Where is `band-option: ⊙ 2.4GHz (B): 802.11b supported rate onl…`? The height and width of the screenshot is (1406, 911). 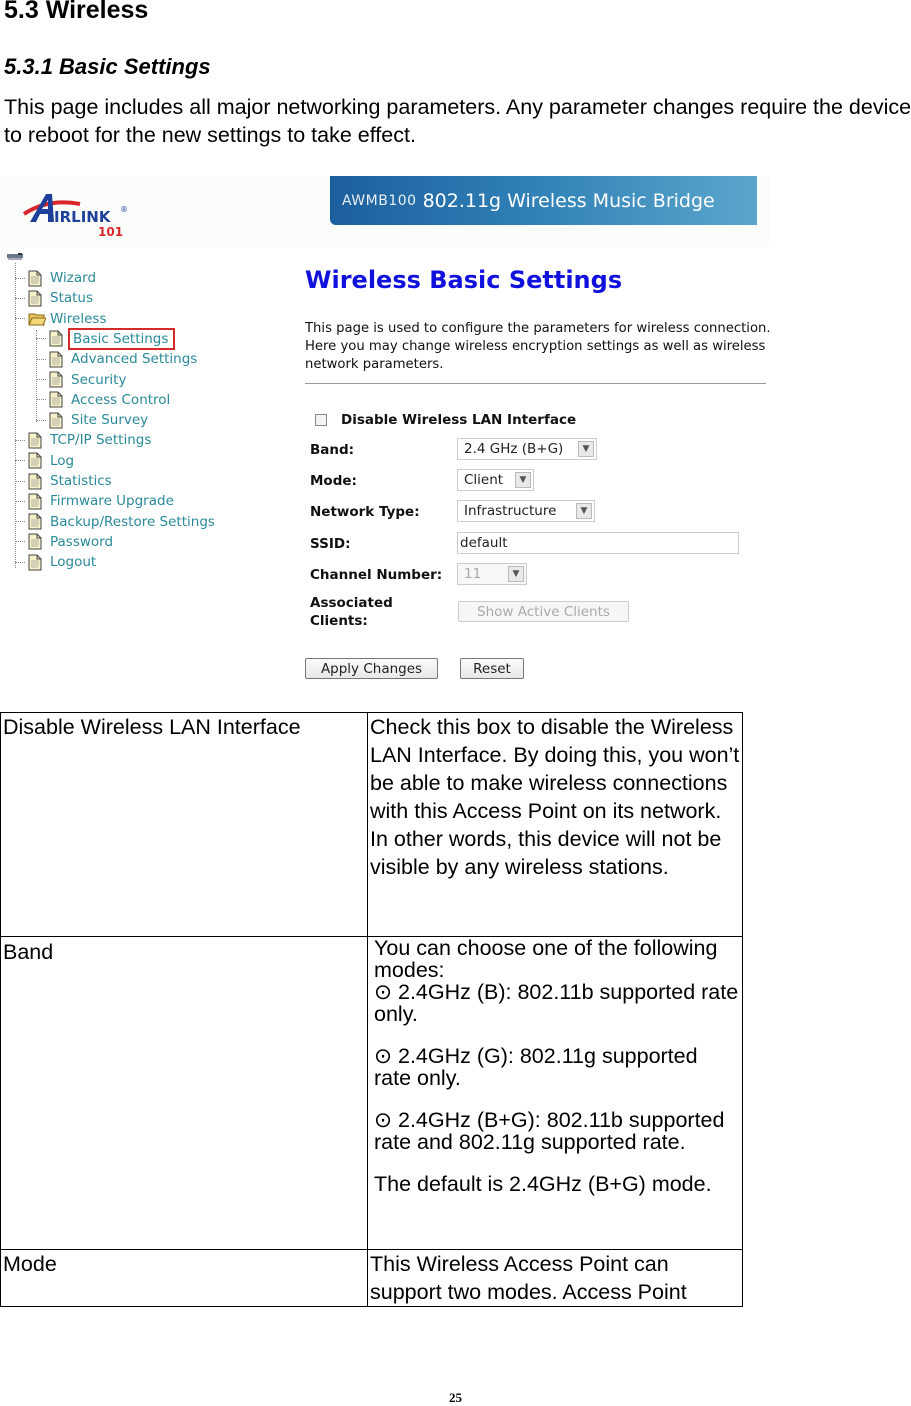
band-option: ⊙ 2.4GHz (B): 802.11b supported rate onl… is located at coordinates (556, 1003).